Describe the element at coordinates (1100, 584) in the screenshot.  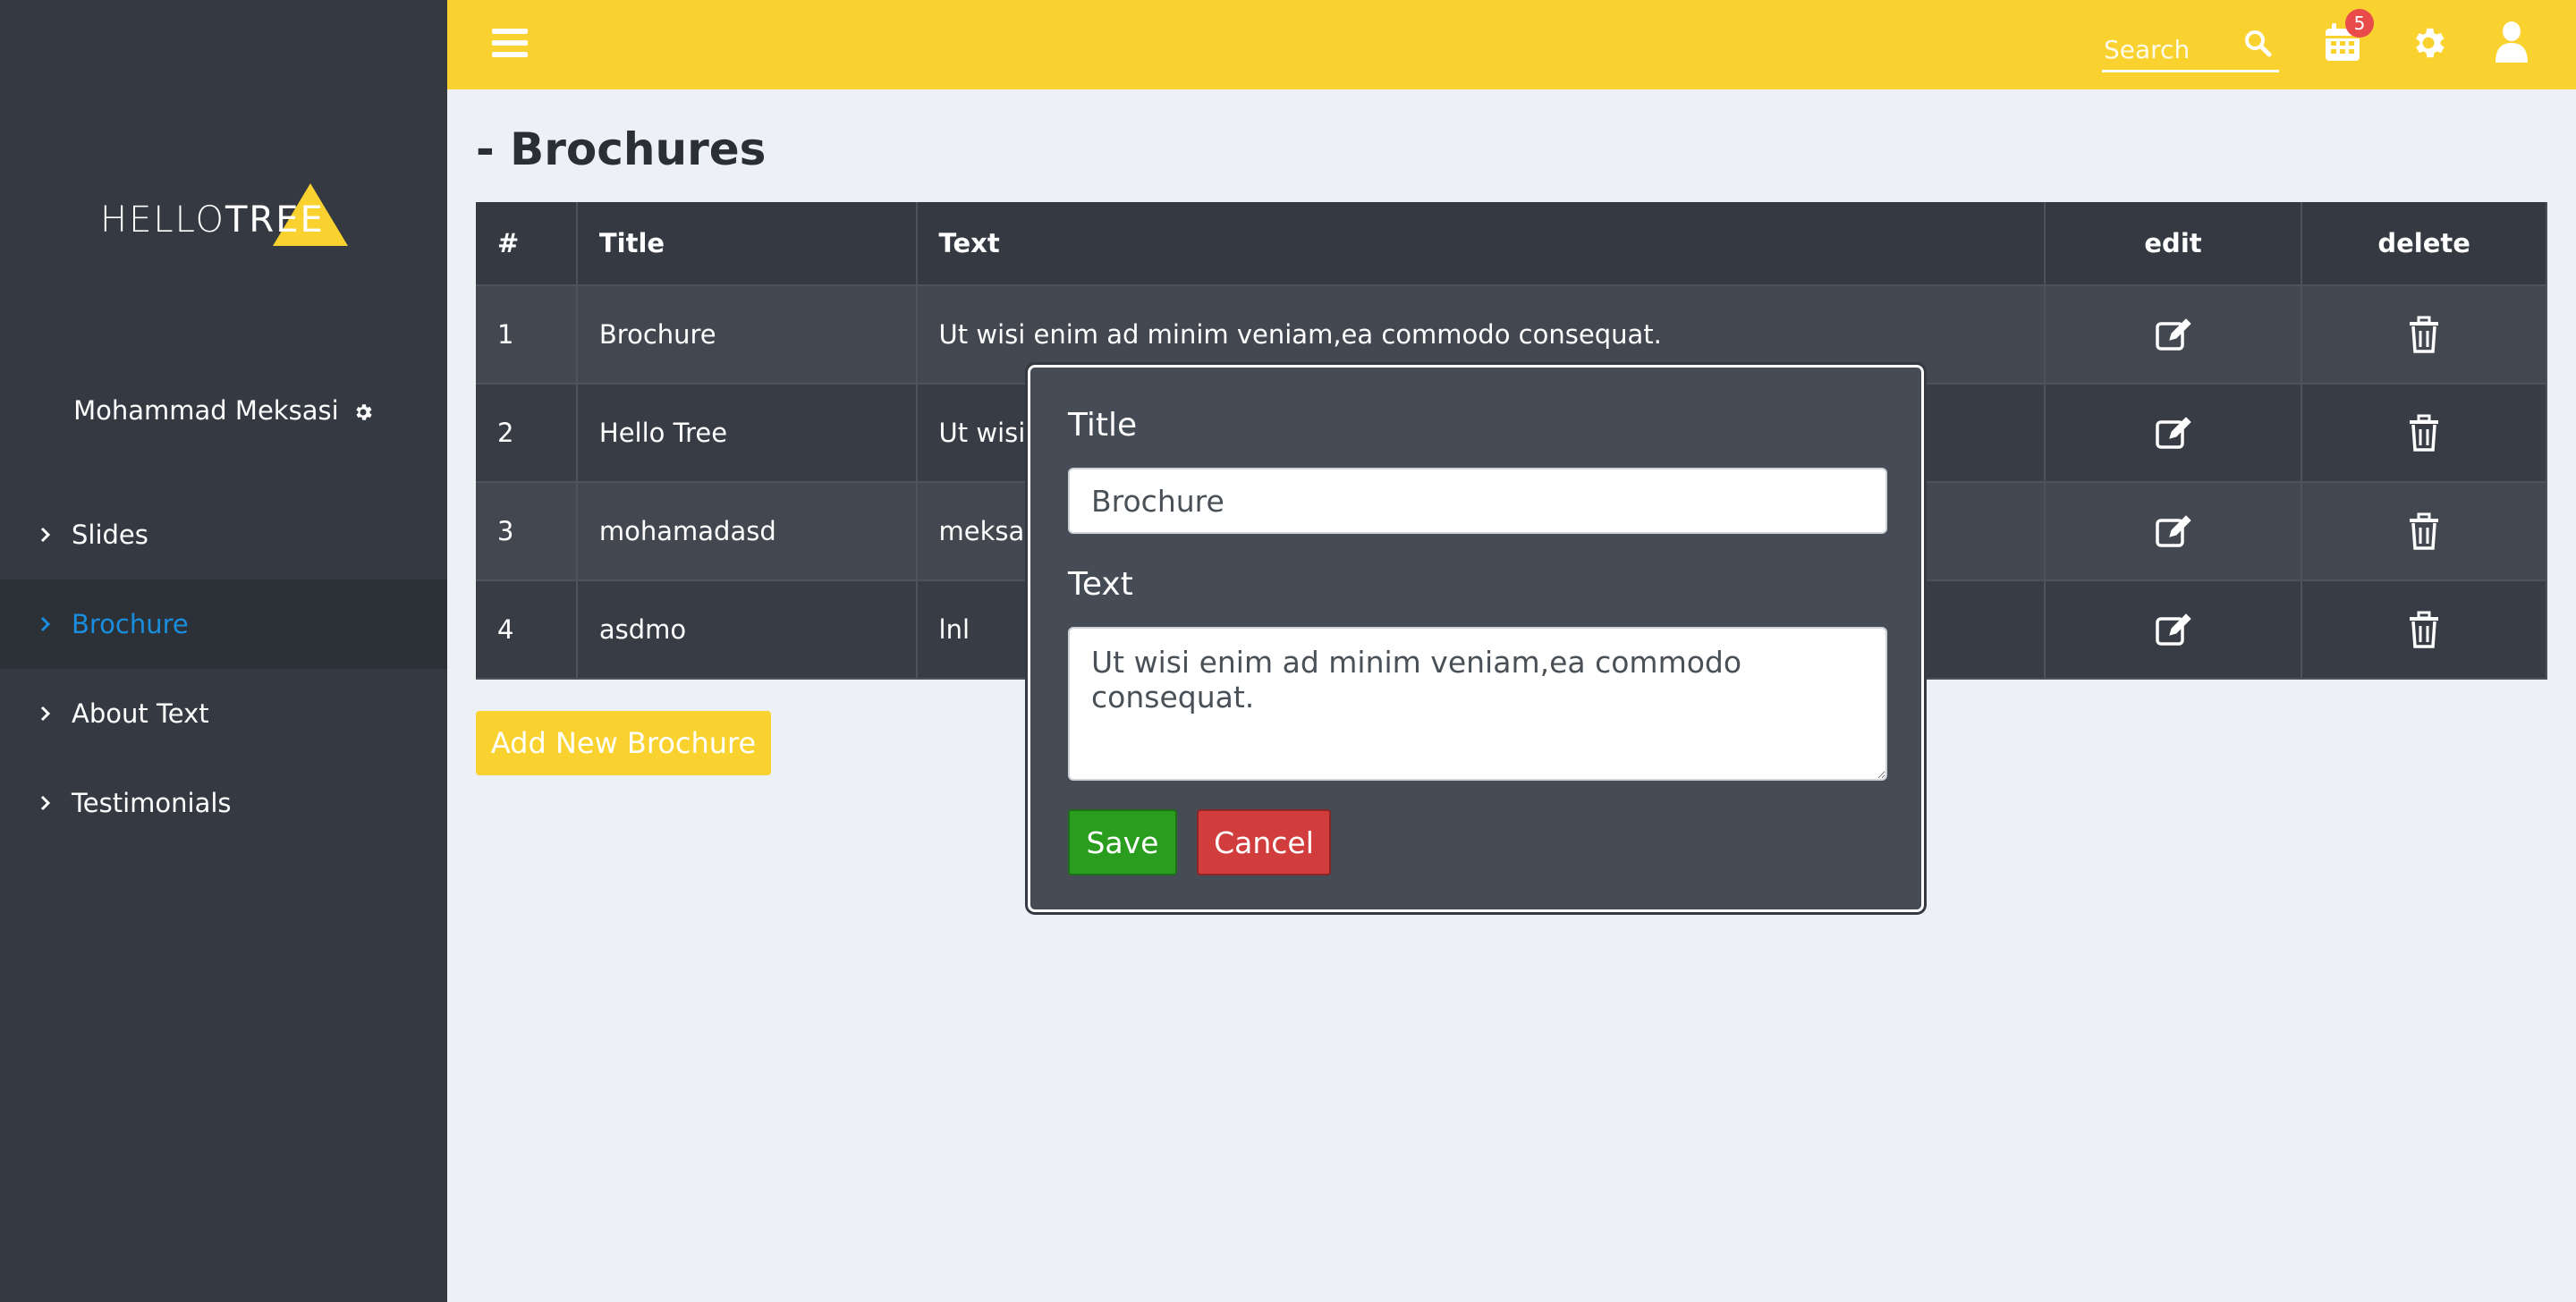
I see `text-label: Text` at that location.